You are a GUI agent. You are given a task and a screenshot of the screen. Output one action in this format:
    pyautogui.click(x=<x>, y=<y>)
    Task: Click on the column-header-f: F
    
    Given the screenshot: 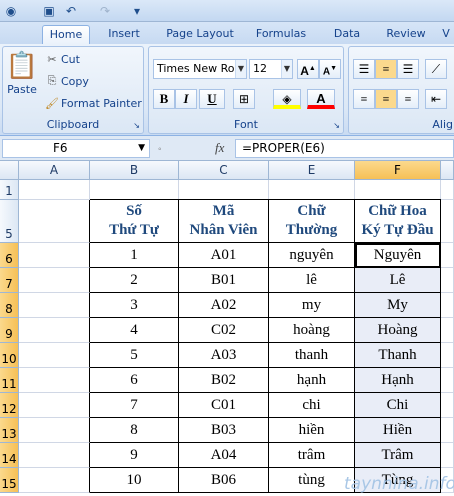 What is the action you would take?
    pyautogui.click(x=398, y=170)
    